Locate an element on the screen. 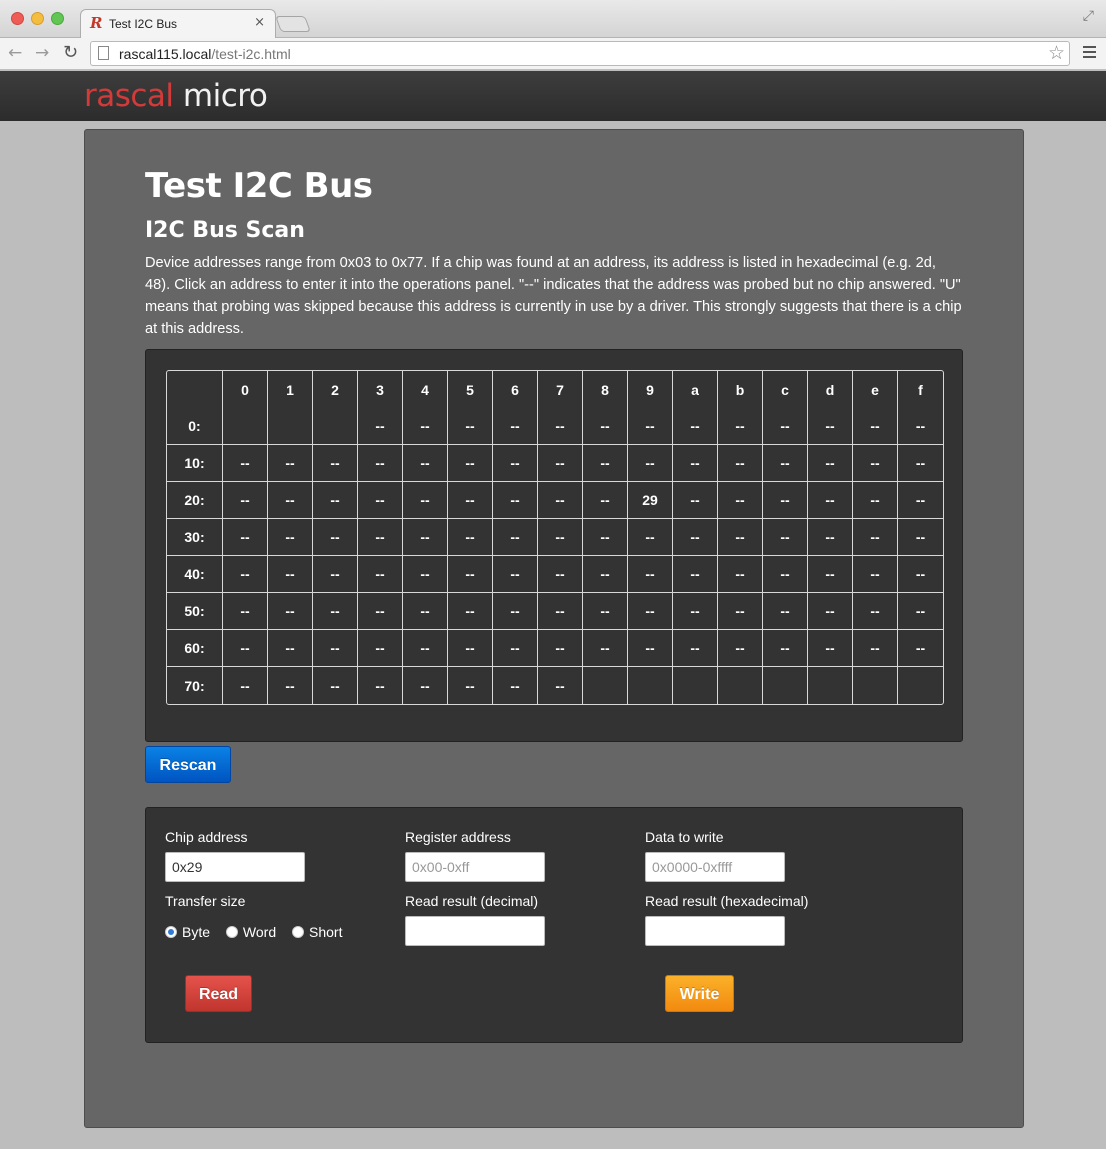 This screenshot has width=1106, height=1149. bookmark-star-icon: ☆ is located at coordinates (1056, 53).